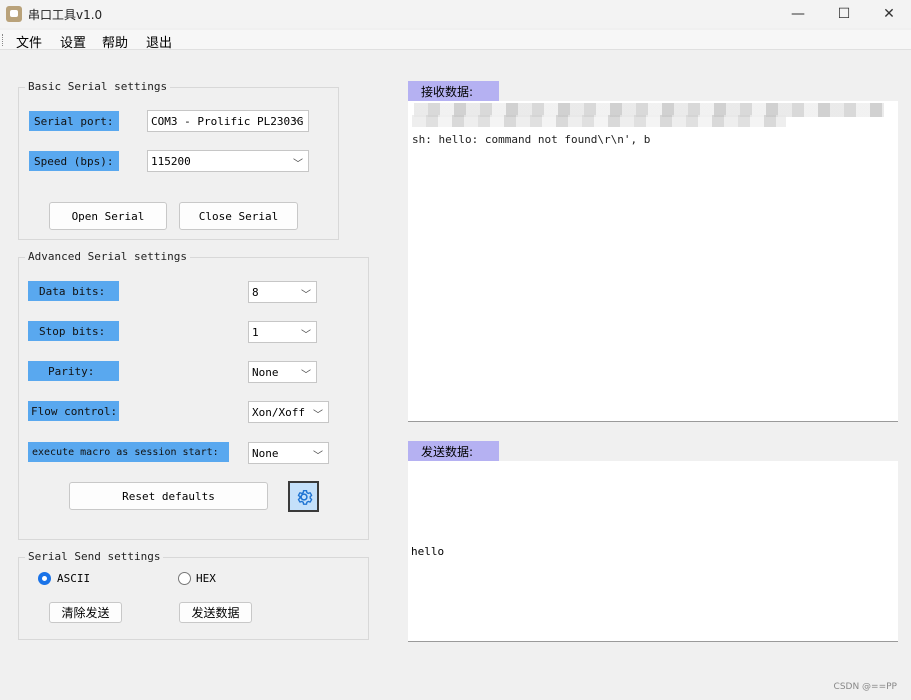  Describe the element at coordinates (265, 372) in the screenshot. I see `parity-value: None` at that location.